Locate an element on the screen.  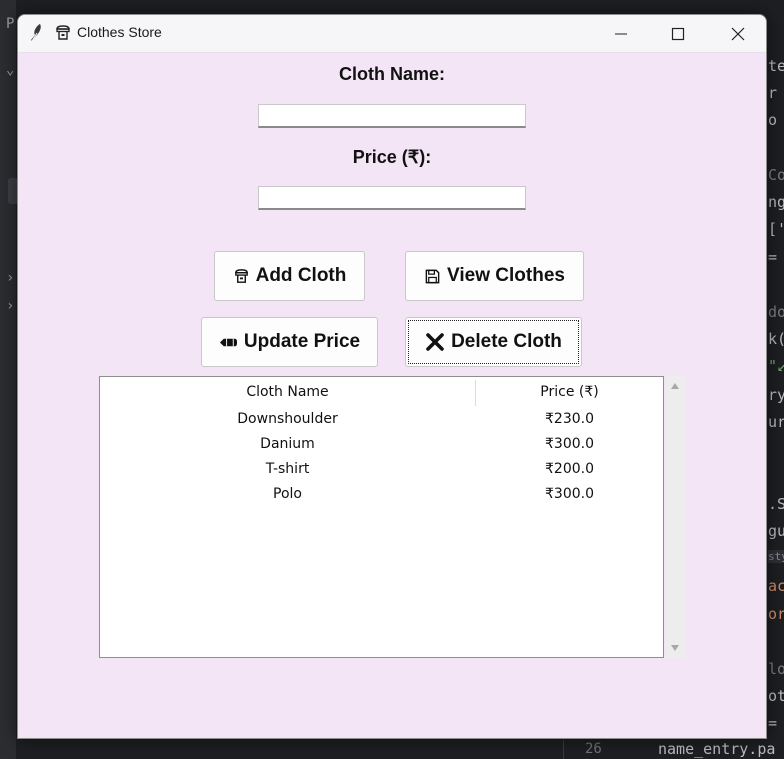
code-fragment: lo is located at coordinates (776, 669).